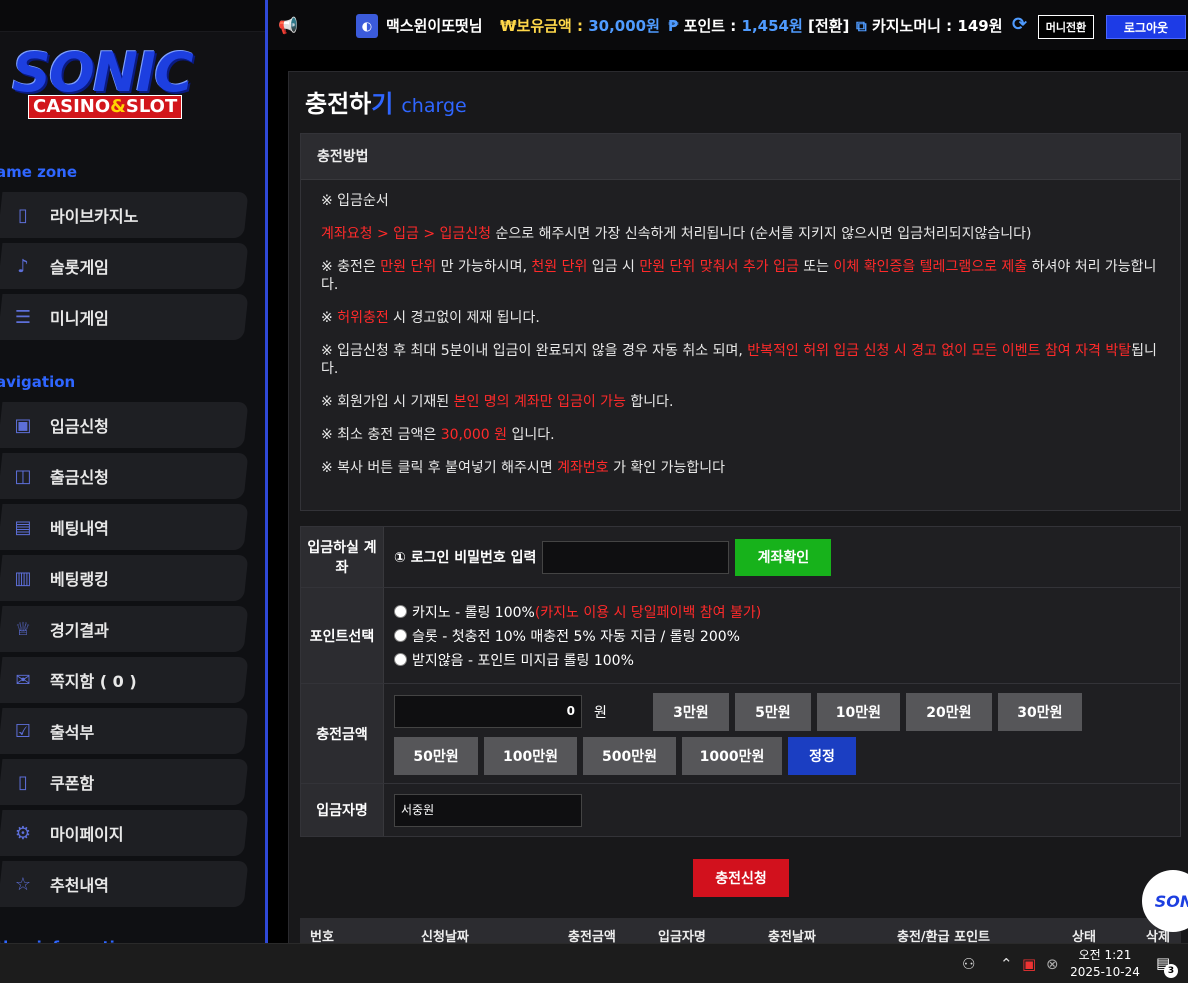  Describe the element at coordinates (124, 629) in the screenshot. I see `sidebar-item-game-results: ♕ 경기결과` at that location.